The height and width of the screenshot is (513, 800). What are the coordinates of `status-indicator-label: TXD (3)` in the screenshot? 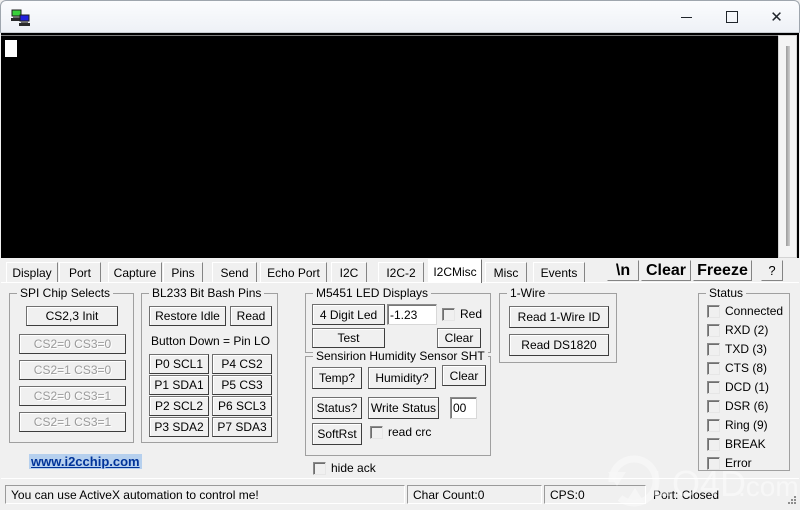 It's located at (746, 349).